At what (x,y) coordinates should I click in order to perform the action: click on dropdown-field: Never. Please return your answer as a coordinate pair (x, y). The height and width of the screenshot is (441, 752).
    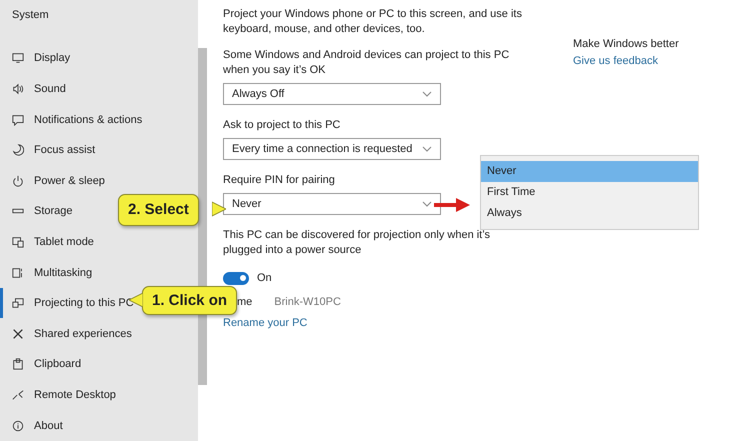
    Looking at the image, I should click on (332, 204).